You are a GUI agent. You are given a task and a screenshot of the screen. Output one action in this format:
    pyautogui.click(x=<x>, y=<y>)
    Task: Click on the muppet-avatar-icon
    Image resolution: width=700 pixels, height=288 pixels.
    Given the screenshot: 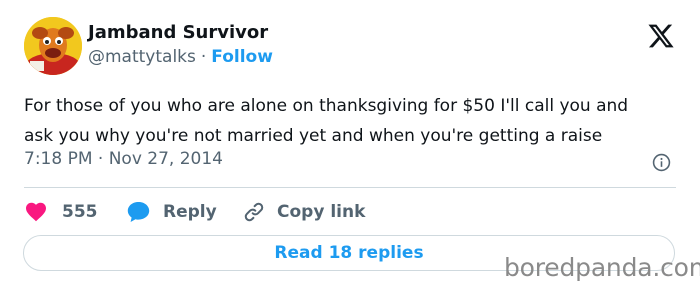 What is the action you would take?
    pyautogui.click(x=53, y=46)
    